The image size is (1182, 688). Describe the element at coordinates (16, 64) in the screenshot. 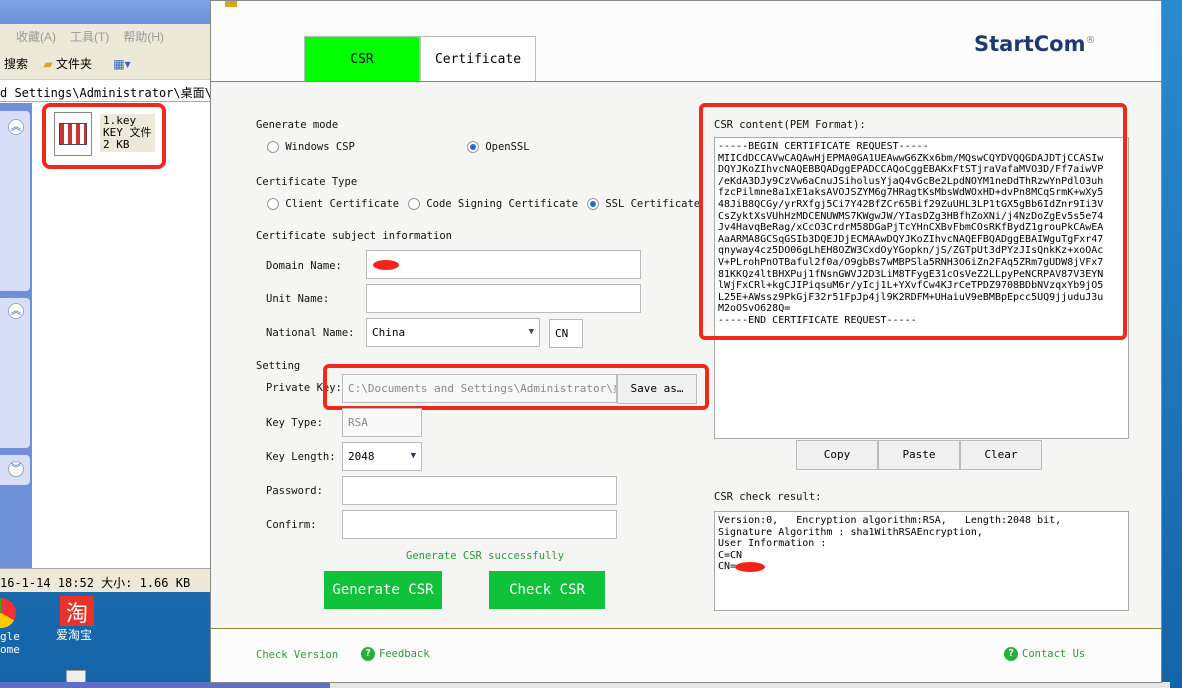

I see `search-button: 搜索` at that location.